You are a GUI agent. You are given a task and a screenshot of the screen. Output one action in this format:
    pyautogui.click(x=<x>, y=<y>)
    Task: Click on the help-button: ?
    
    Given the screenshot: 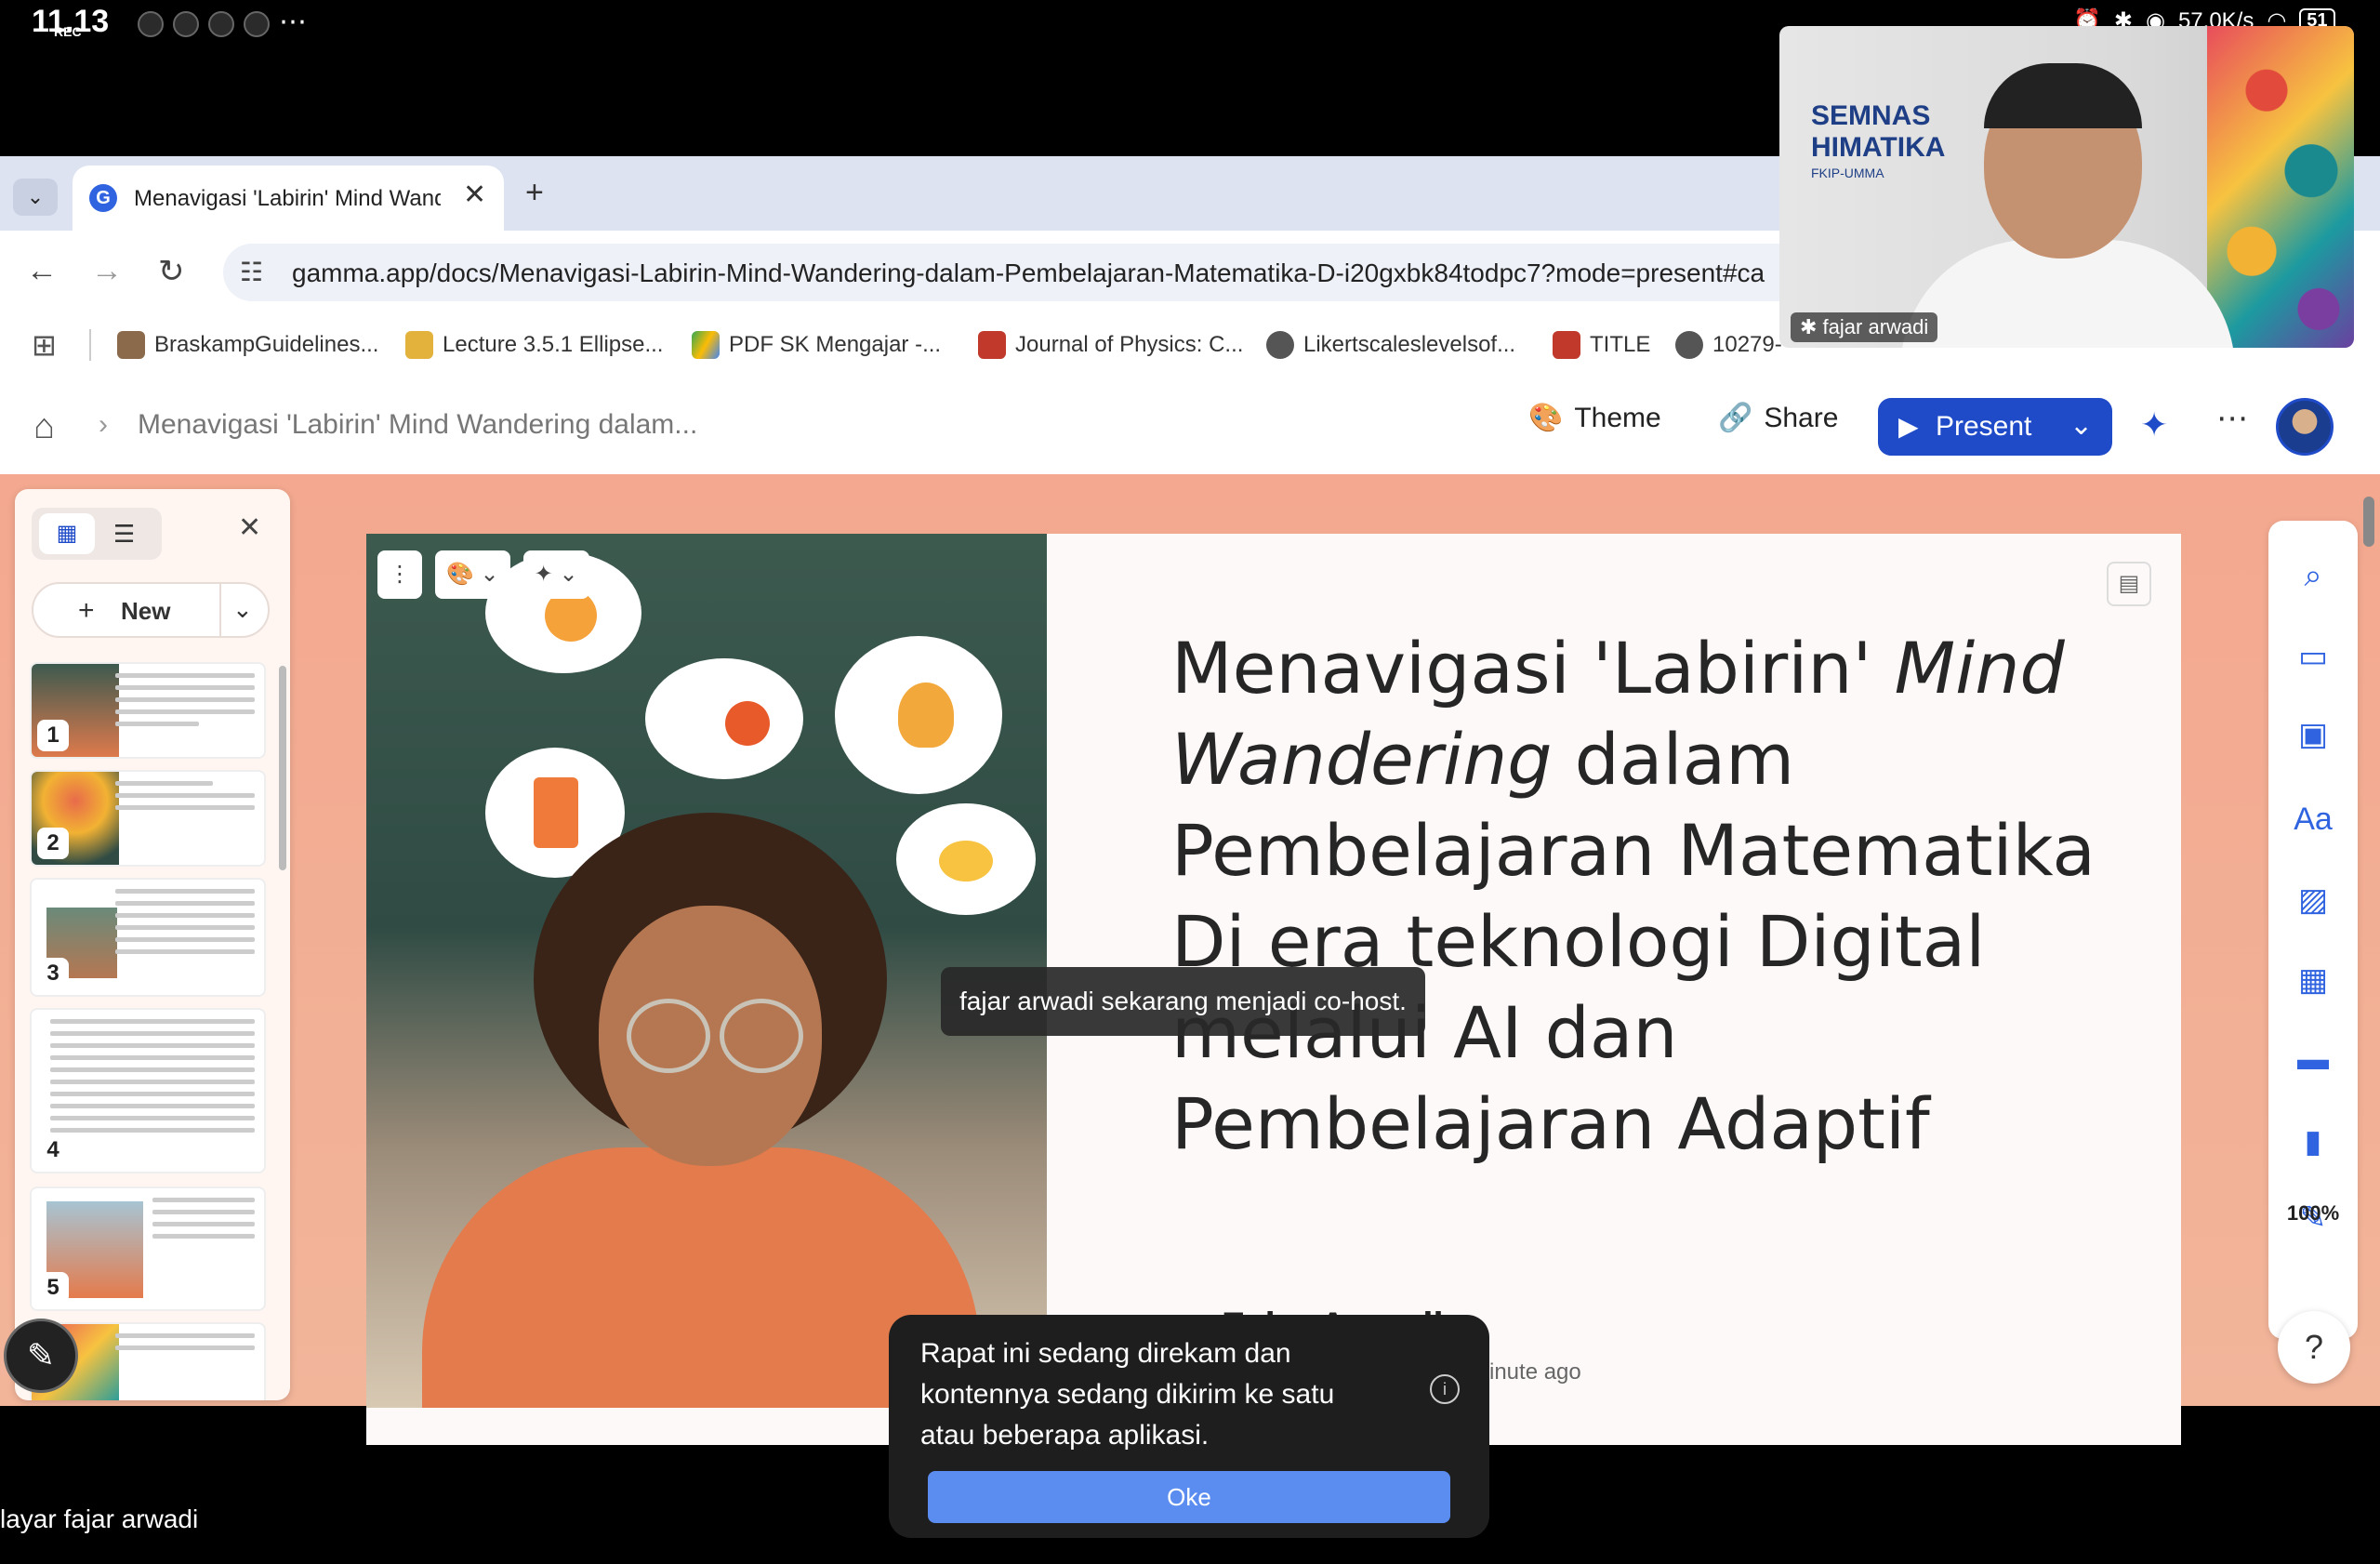 What is the action you would take?
    pyautogui.click(x=2314, y=1347)
    